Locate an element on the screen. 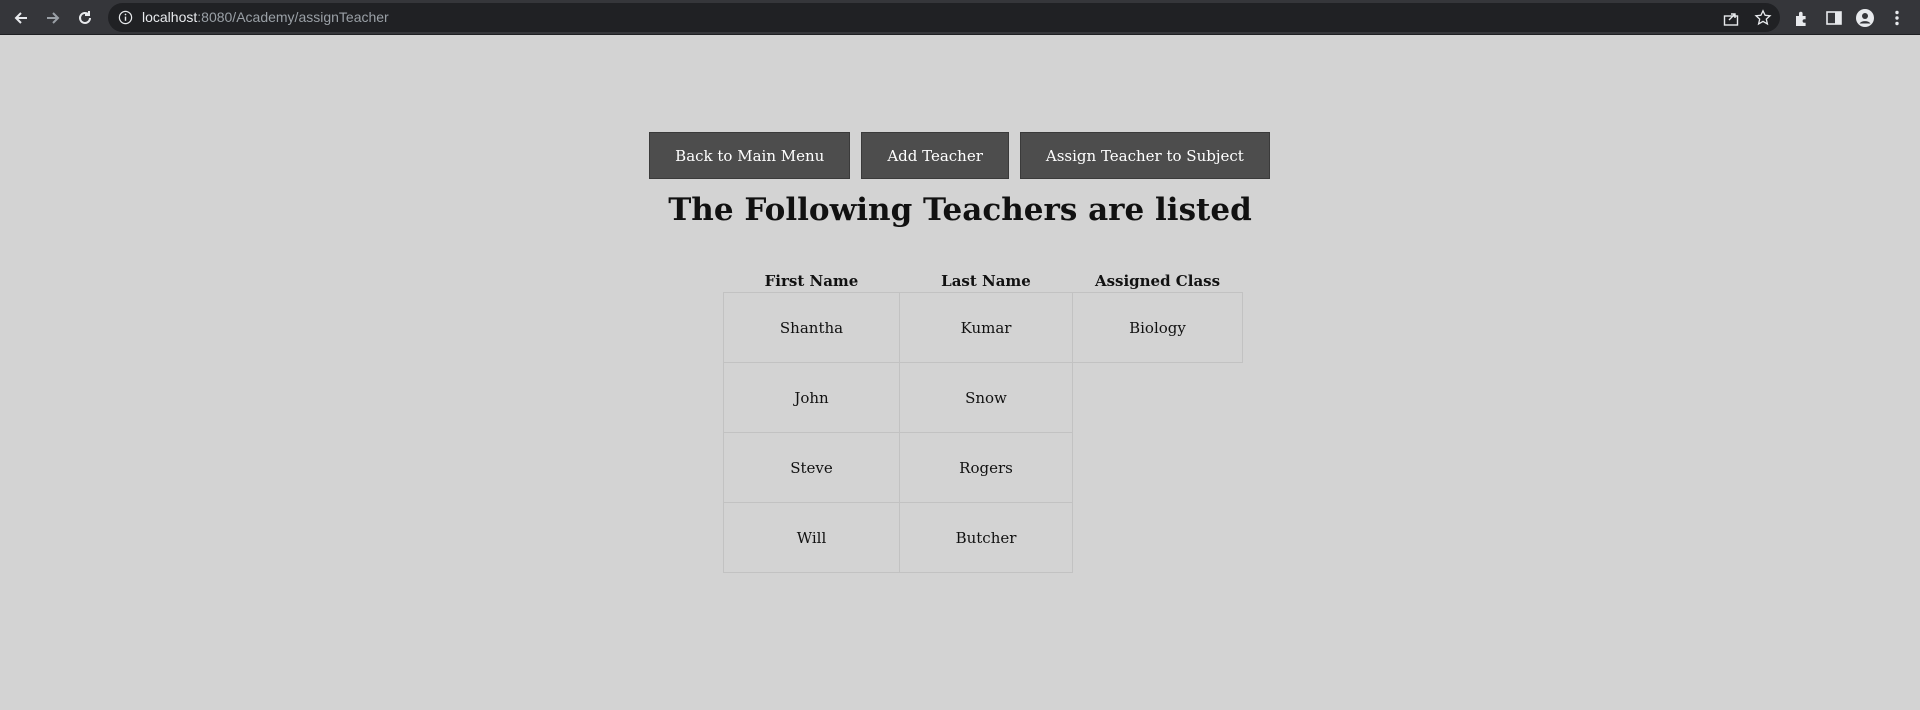  assigned-class-cell: Biology is located at coordinates (1157, 327).